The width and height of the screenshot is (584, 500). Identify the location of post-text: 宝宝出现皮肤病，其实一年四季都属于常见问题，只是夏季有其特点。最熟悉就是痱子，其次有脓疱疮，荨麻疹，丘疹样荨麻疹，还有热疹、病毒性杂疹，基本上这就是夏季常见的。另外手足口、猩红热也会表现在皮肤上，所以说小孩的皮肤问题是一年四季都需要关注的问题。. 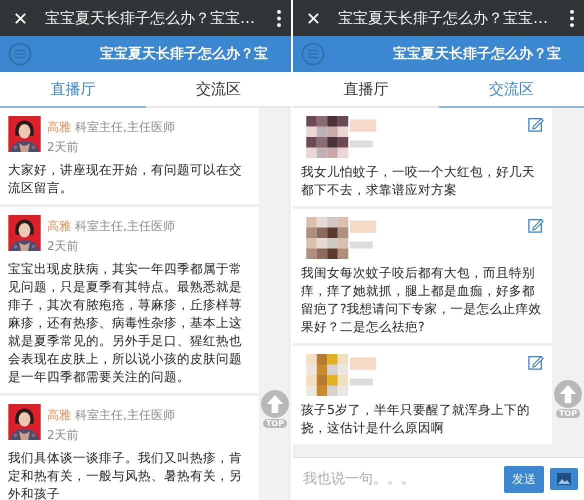
(125, 323).